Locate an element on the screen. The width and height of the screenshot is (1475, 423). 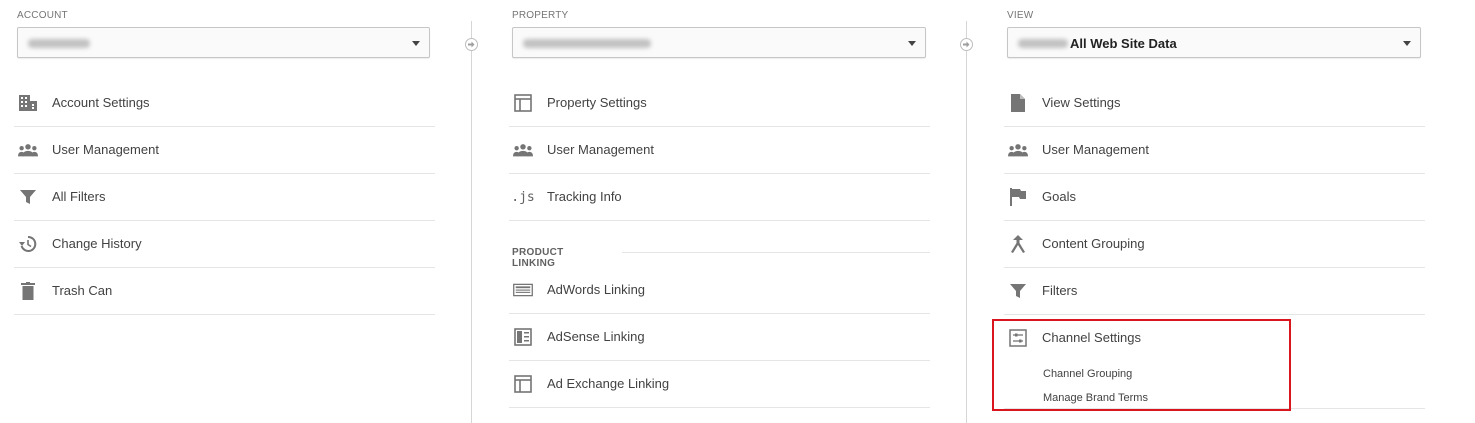
ad-exchange-linking-label: Ad Exchange Linking is located at coordinates (608, 383).